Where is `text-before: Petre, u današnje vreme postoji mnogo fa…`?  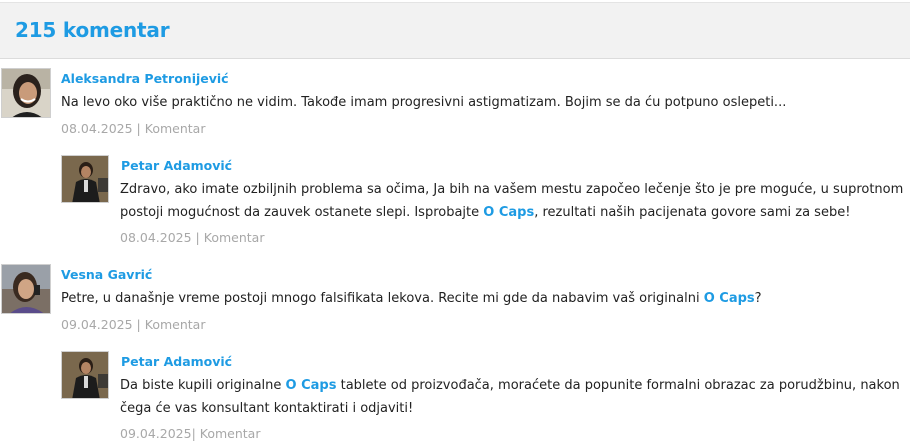
text-before: Petre, u današnje vreme postoji mnogo fa… is located at coordinates (382, 298).